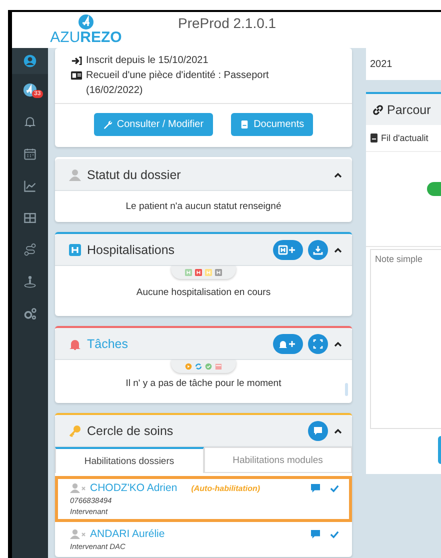  Describe the element at coordinates (203, 207) in the screenshot. I see `empty-message: Le patient n'a aucun statut renseigné` at that location.